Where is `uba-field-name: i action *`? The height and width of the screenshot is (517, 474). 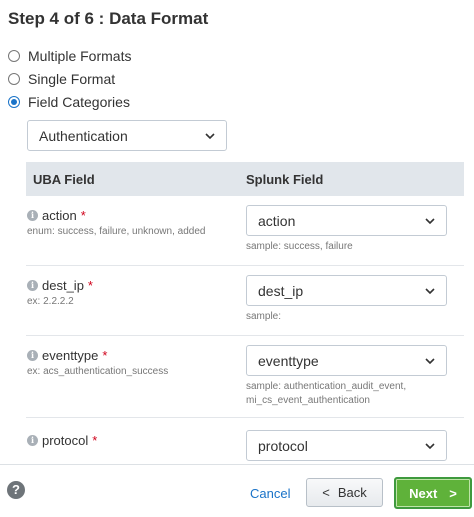 uba-field-name: i action * is located at coordinates (56, 215).